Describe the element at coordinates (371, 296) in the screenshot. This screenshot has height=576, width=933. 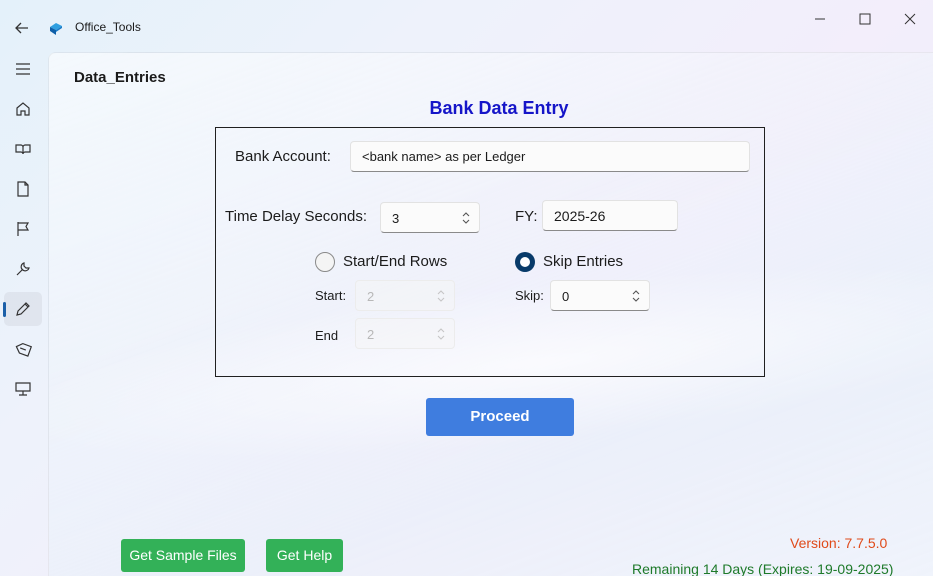
I see `start-row-value: 2` at that location.